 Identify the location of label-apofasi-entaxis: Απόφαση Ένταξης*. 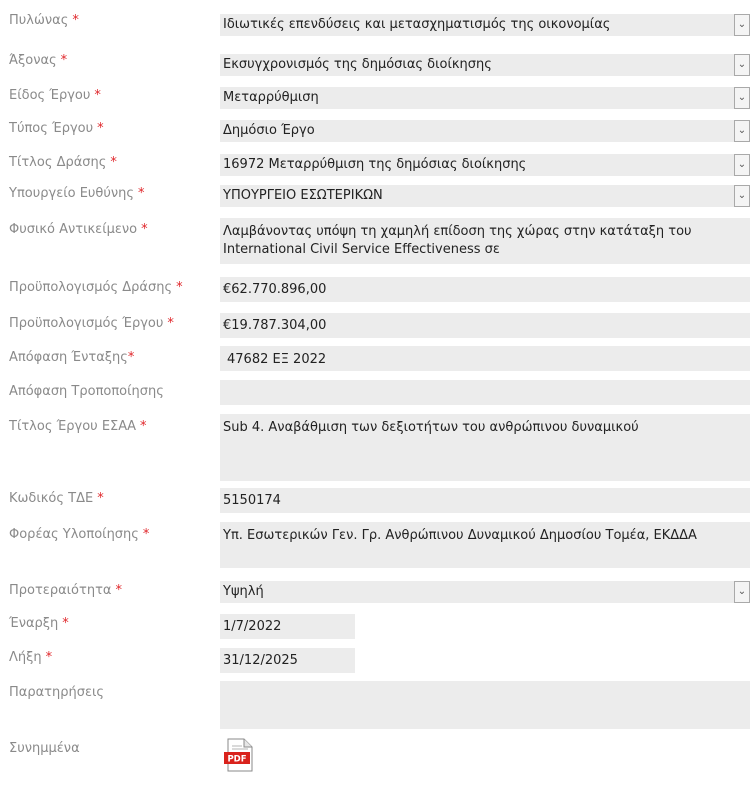
(72, 357).